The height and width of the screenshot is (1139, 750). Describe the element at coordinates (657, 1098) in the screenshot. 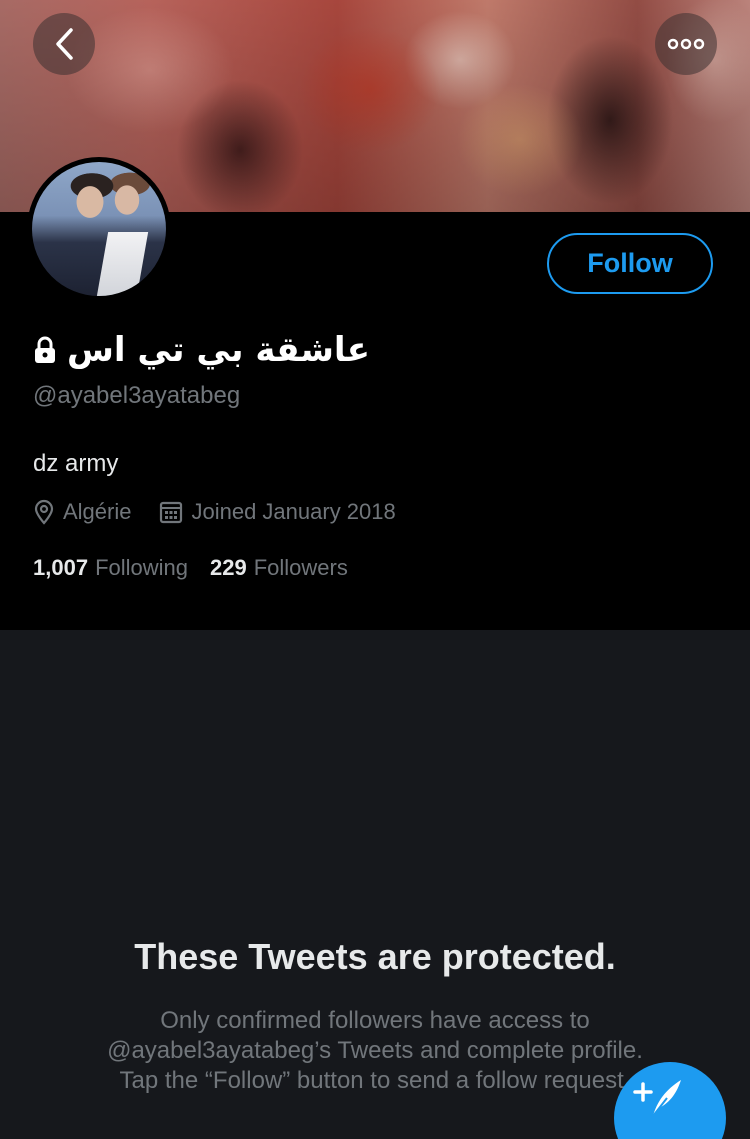

I see `compose-tweet-icon` at that location.